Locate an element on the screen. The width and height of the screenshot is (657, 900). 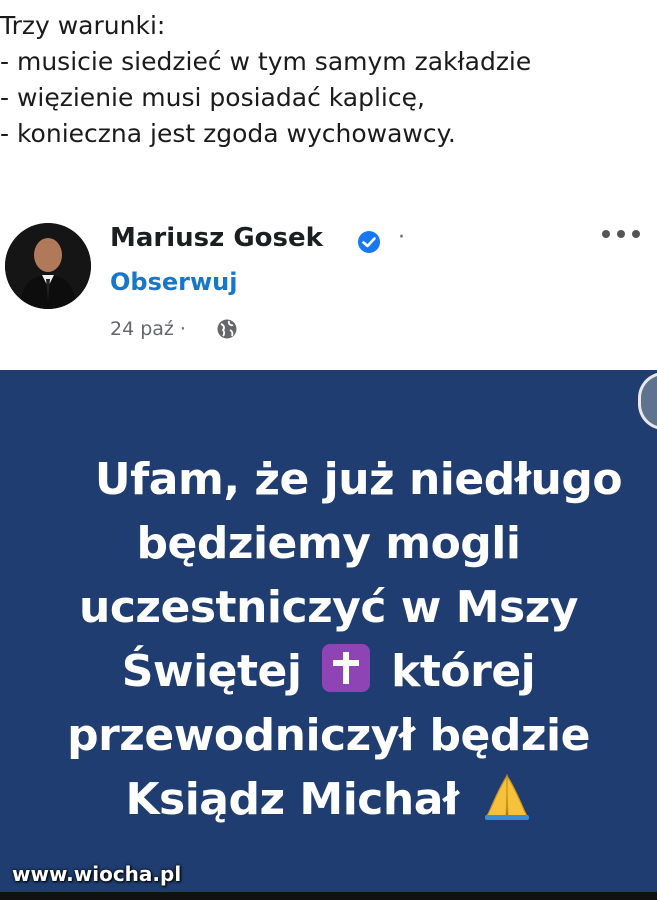
globe-icon is located at coordinates (227, 329).